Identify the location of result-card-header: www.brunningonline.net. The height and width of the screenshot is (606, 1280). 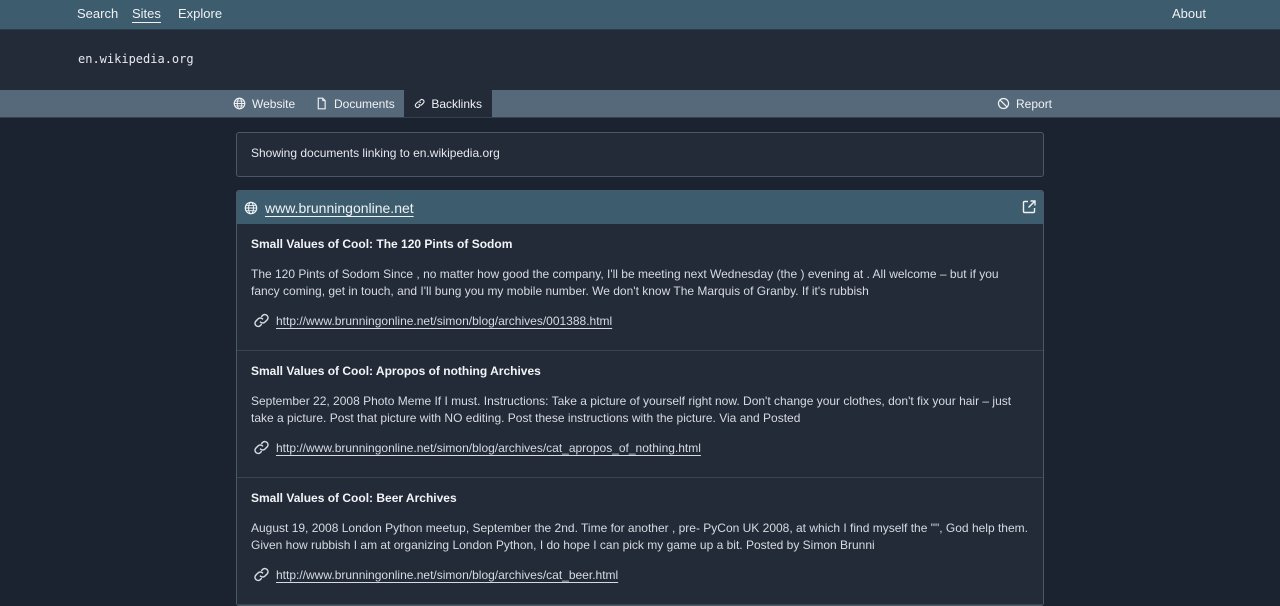
(640, 207).